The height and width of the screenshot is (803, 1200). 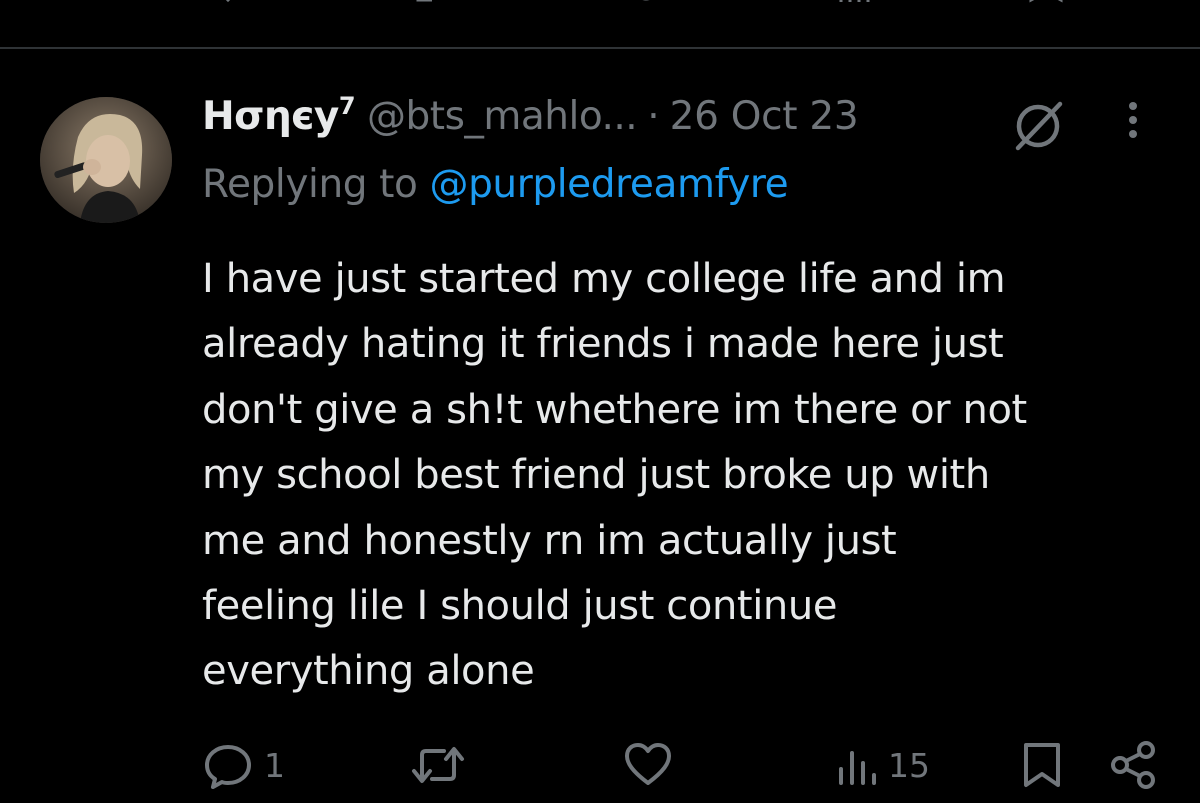 I want to click on tweet-text-line: feeling lile I should just continue, so click(x=520, y=606).